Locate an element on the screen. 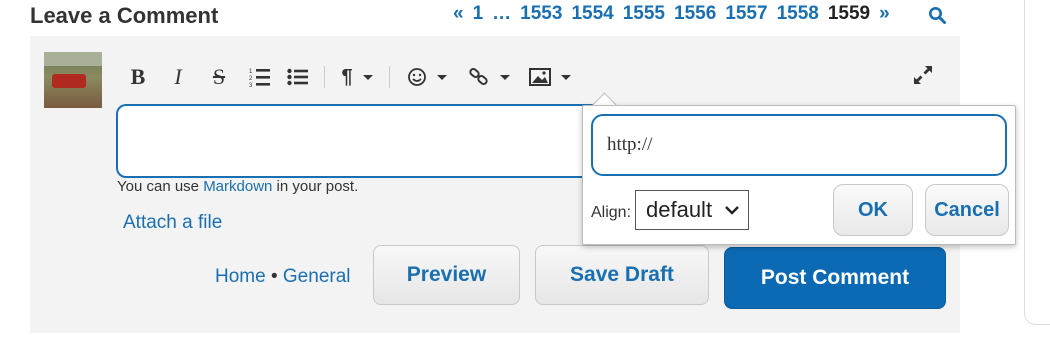  page-title: Leave a Comment is located at coordinates (124, 15).